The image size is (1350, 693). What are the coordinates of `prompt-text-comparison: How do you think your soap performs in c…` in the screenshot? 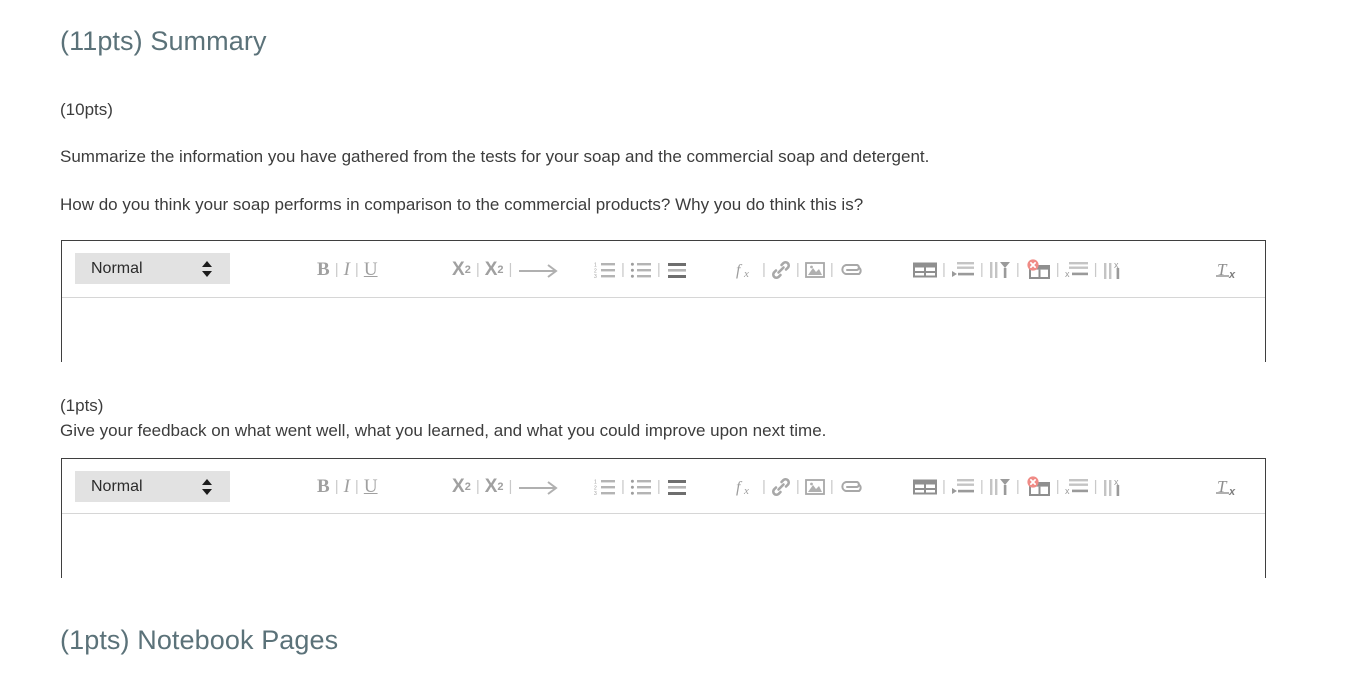 It's located at (462, 204).